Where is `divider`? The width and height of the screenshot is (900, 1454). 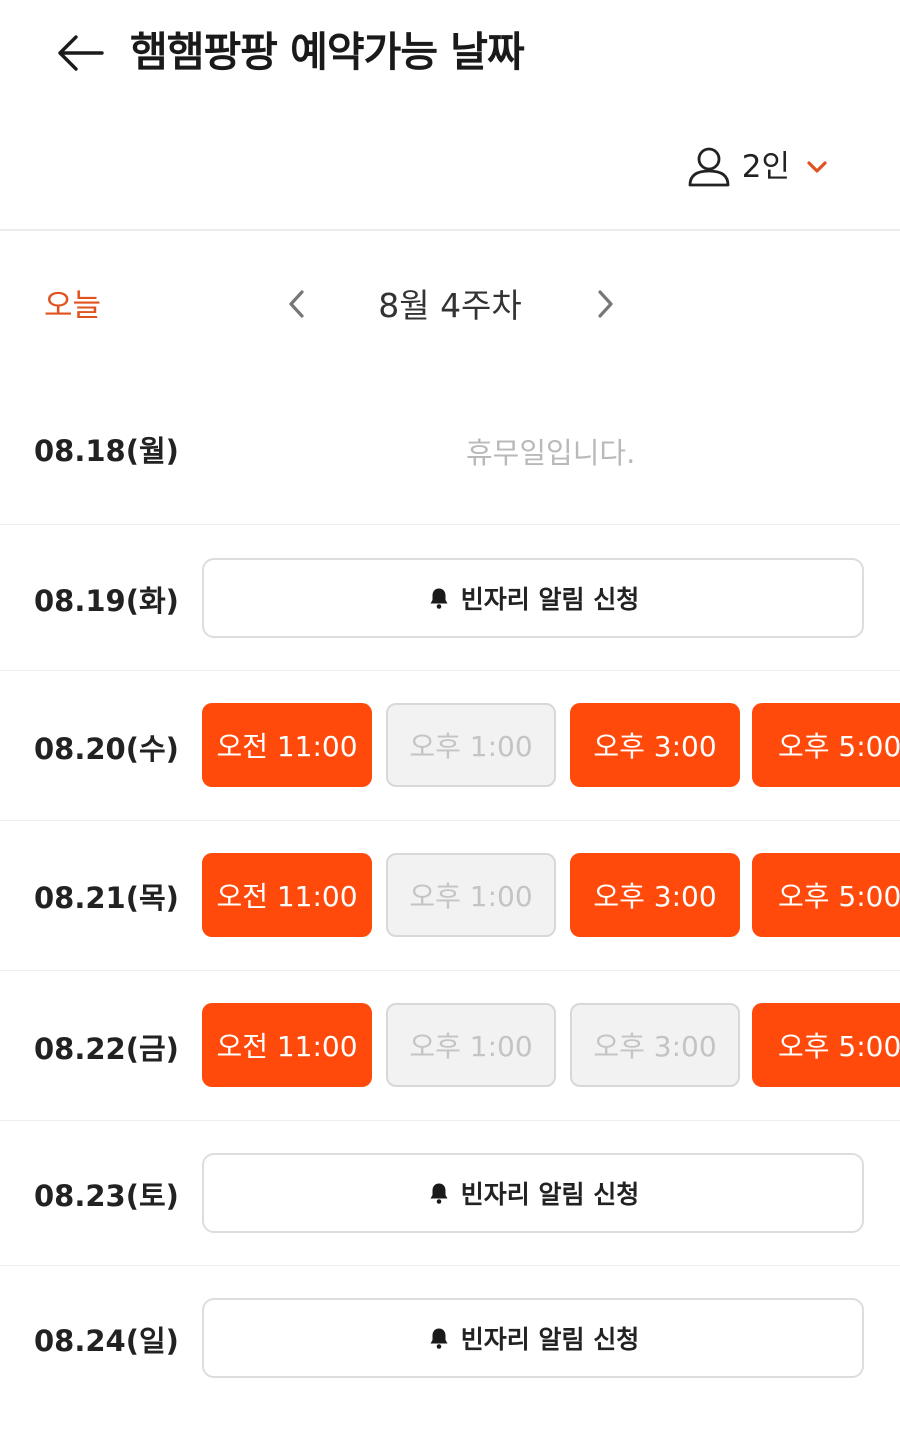 divider is located at coordinates (450, 230).